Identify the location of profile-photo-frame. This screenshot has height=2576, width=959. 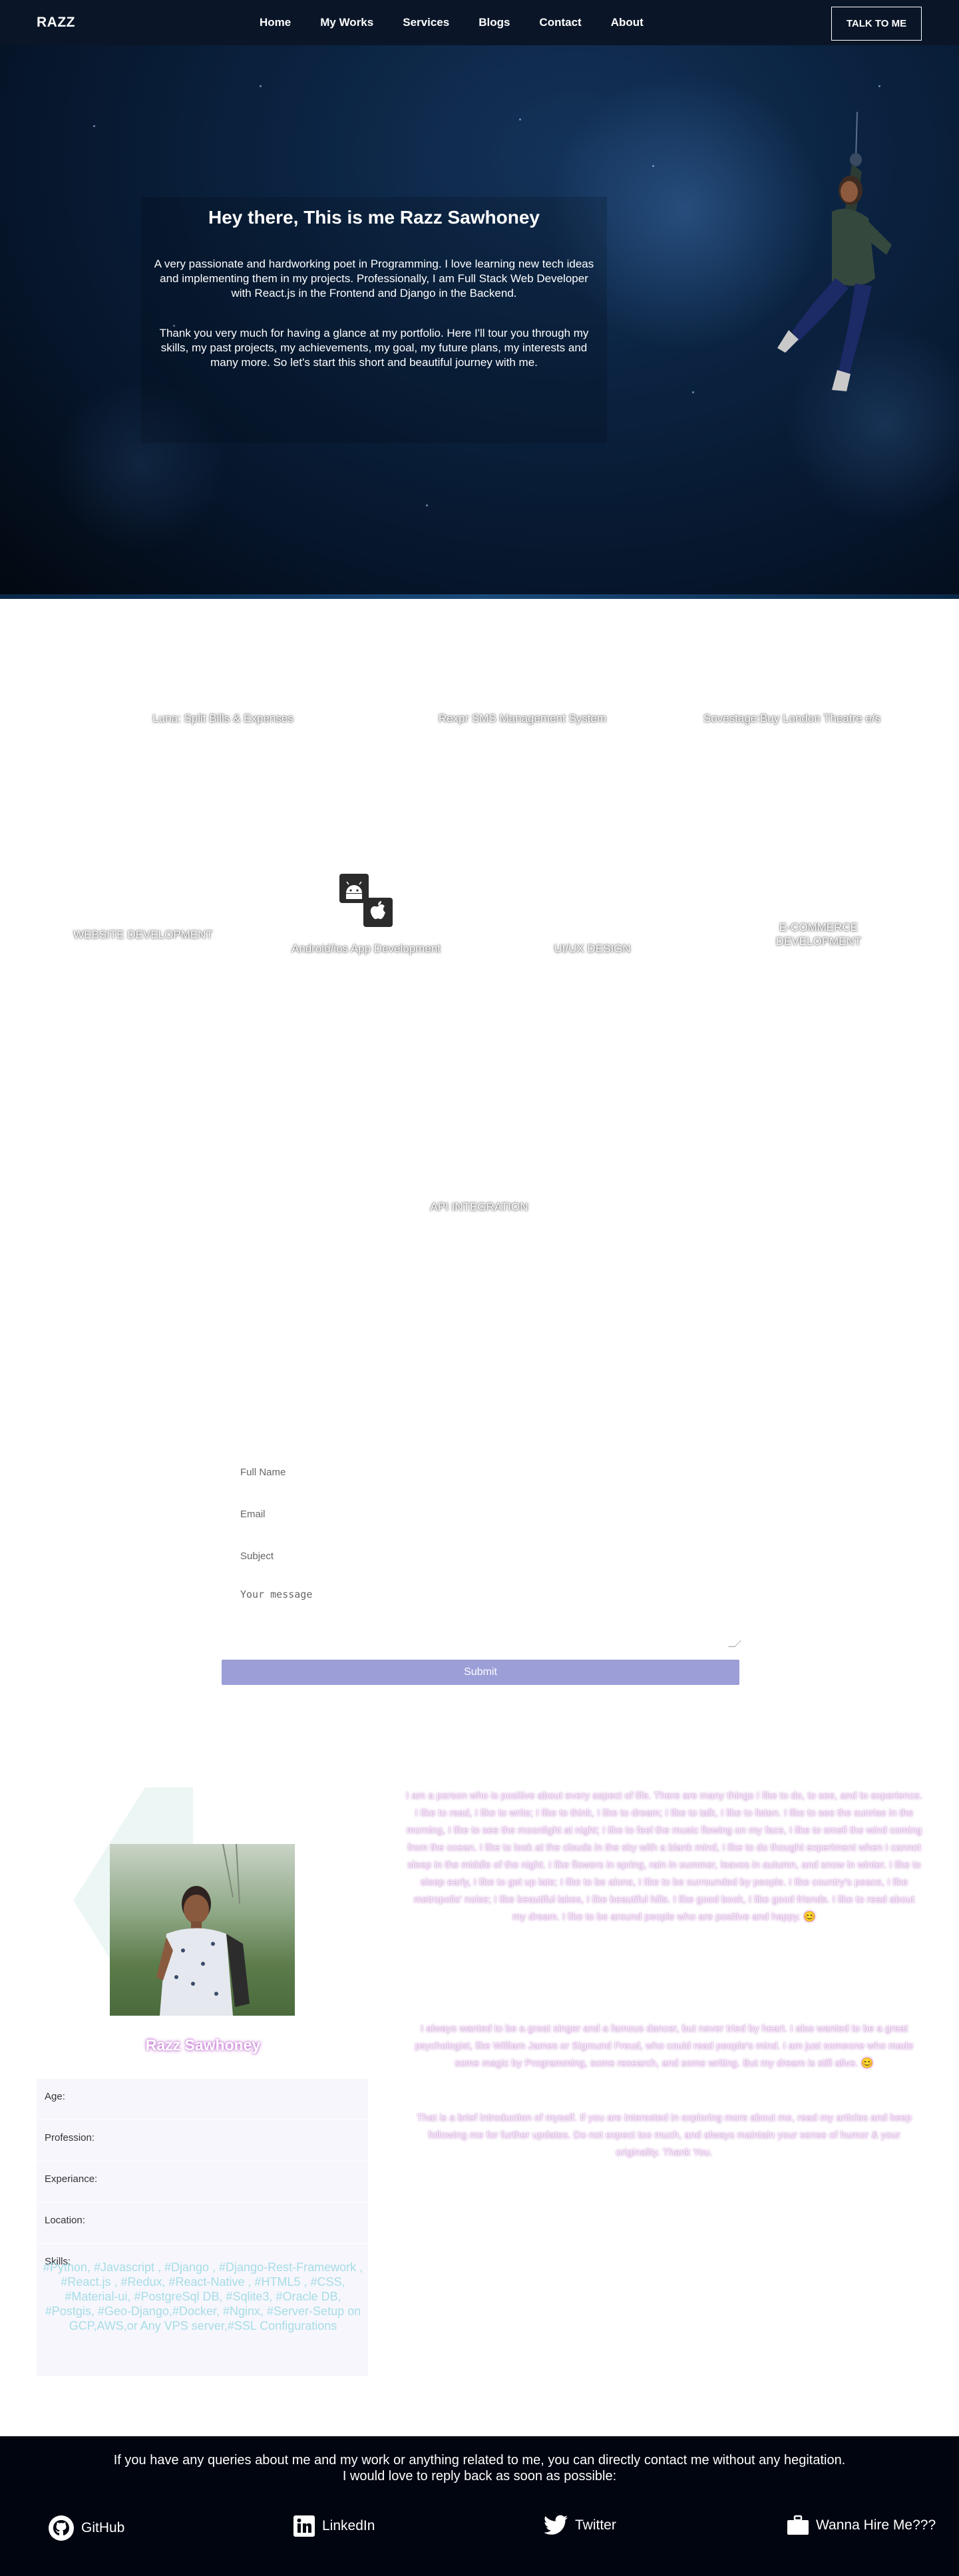
(186, 1903).